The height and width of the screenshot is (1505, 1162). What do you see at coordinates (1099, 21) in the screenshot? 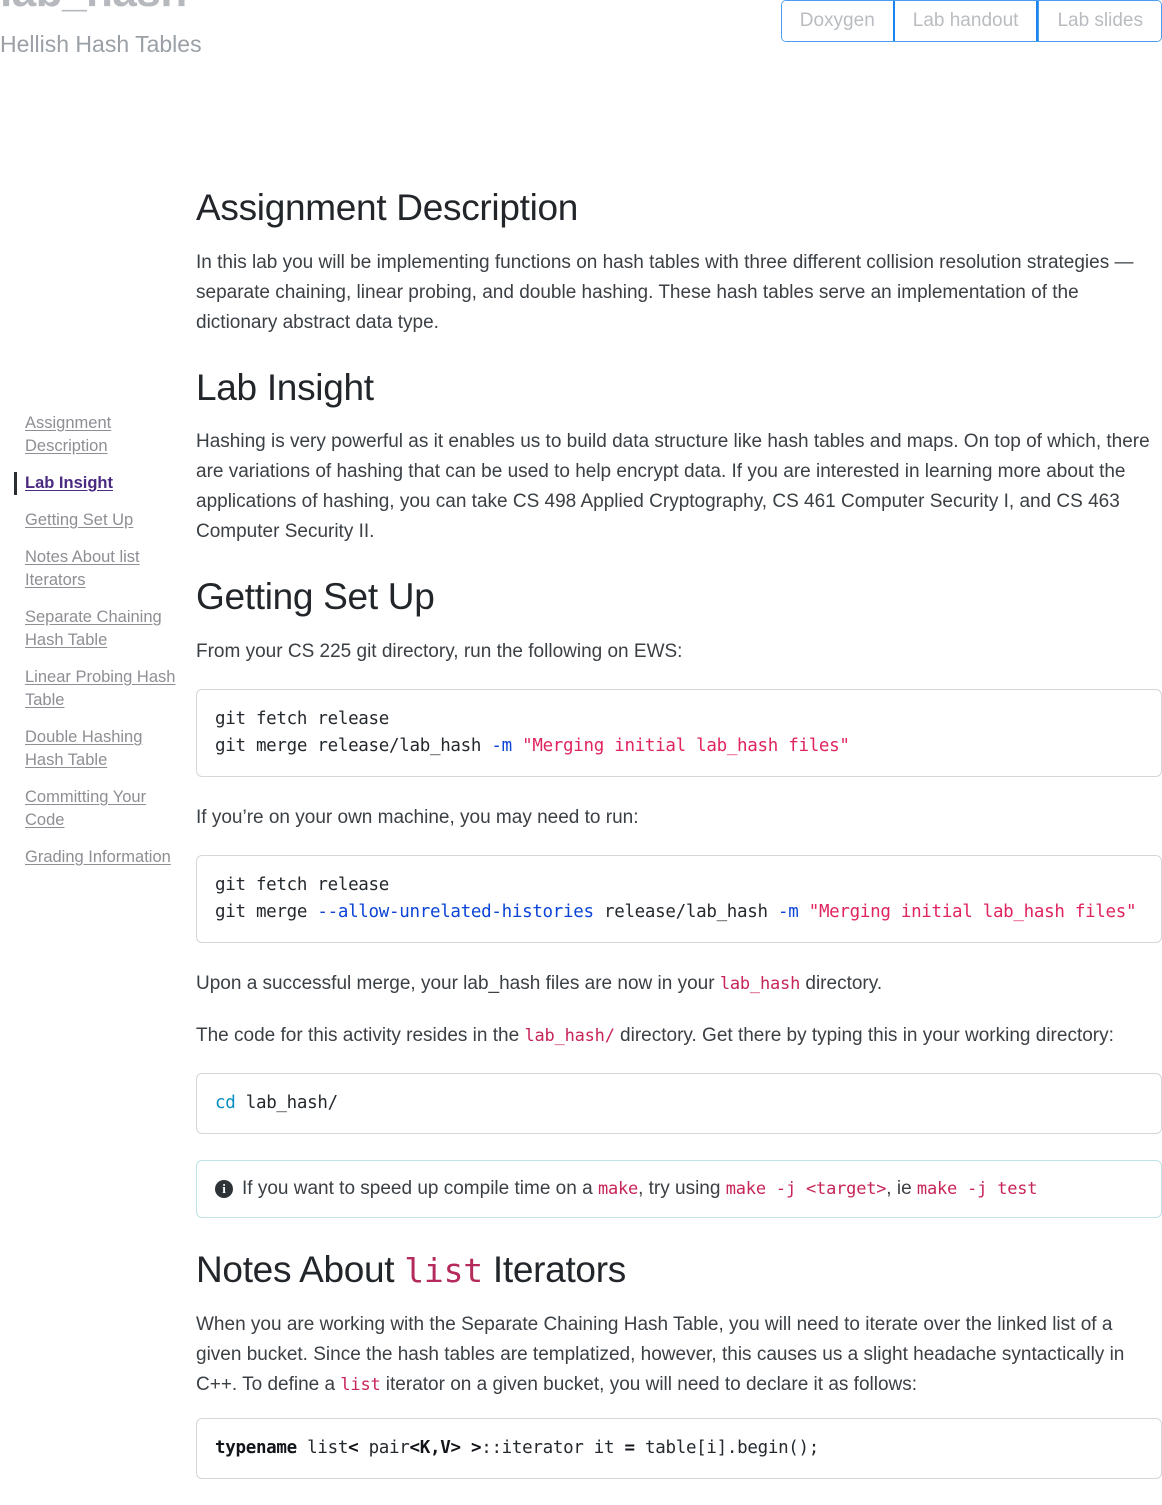
I see `nav-button-lab-slides: Lab slides` at bounding box center [1099, 21].